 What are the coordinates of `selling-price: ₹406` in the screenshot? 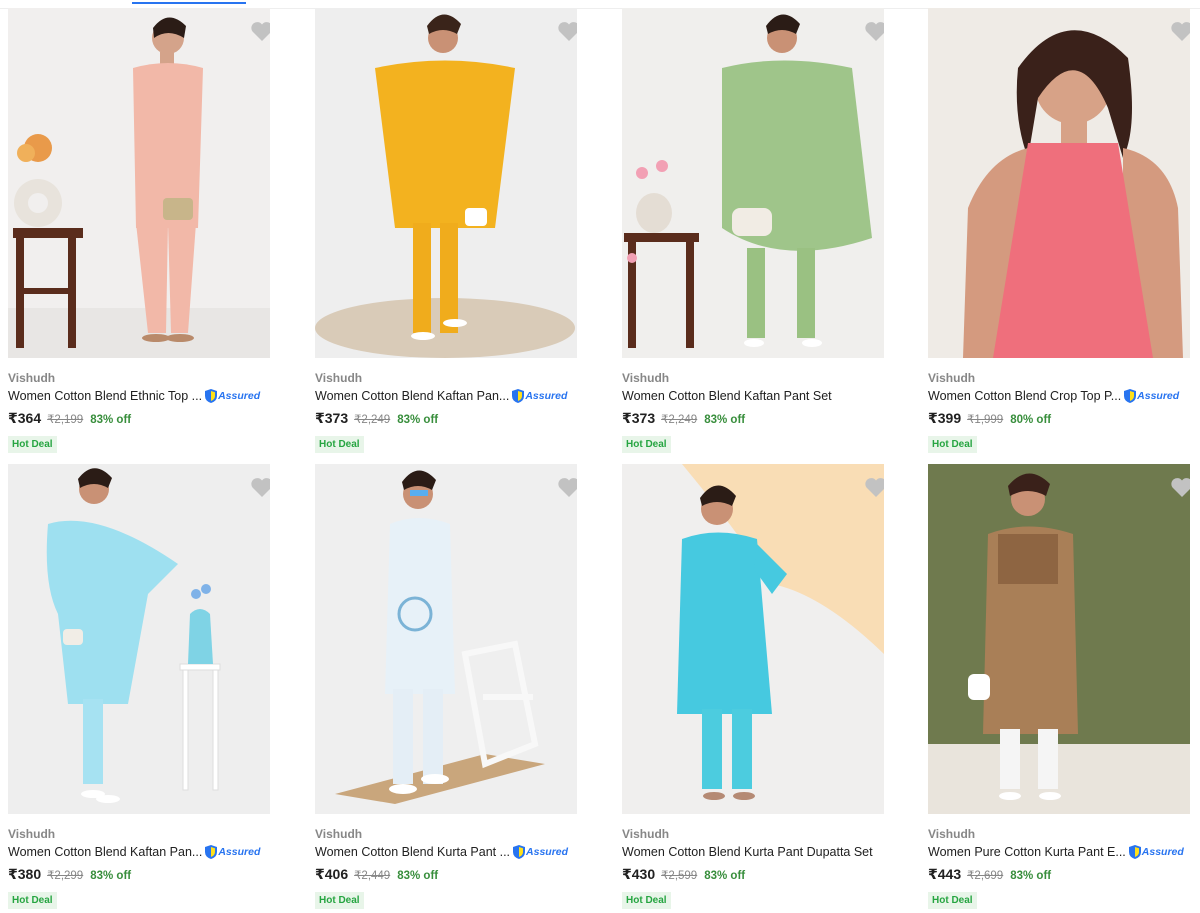 It's located at (332, 874).